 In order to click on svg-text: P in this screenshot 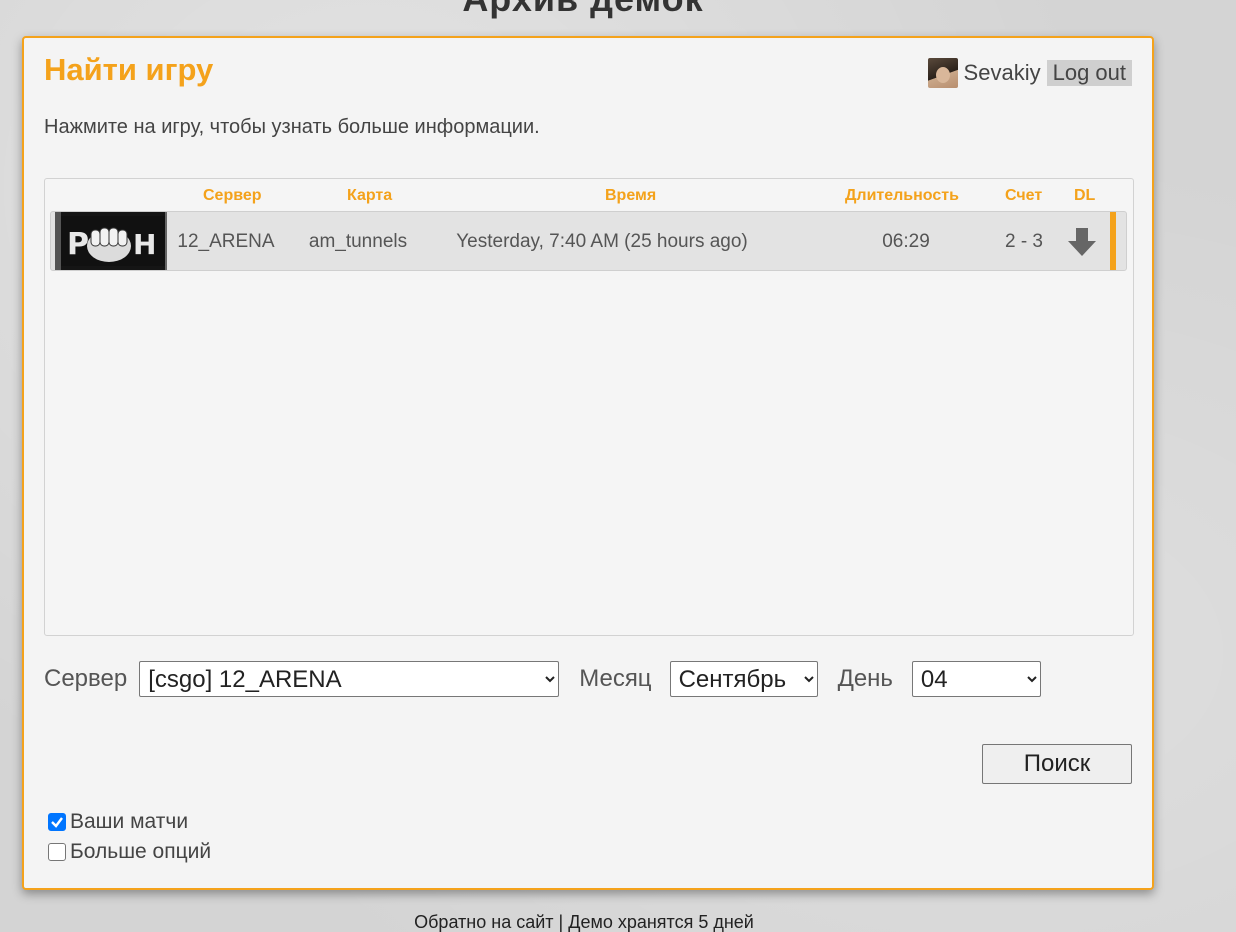, I will do `click(78, 244)`.